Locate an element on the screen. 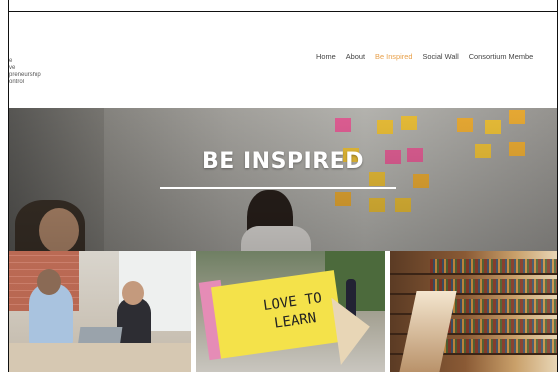 The height and width of the screenshot is (372, 558). tile-love-to-learn: LOVE TO LEARN is located at coordinates (290, 311).